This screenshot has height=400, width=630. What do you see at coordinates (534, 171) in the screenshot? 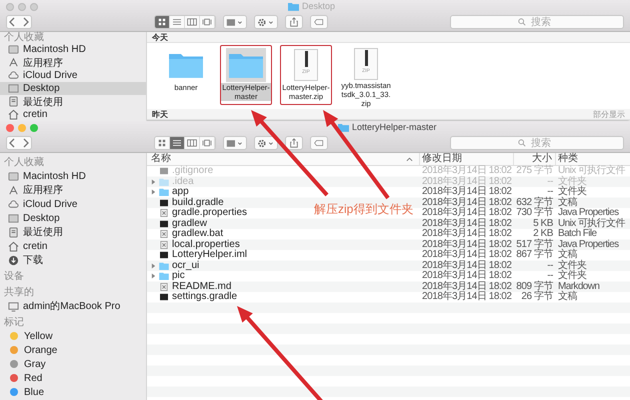
I see `size-cell-text: 275 字节` at bounding box center [534, 171].